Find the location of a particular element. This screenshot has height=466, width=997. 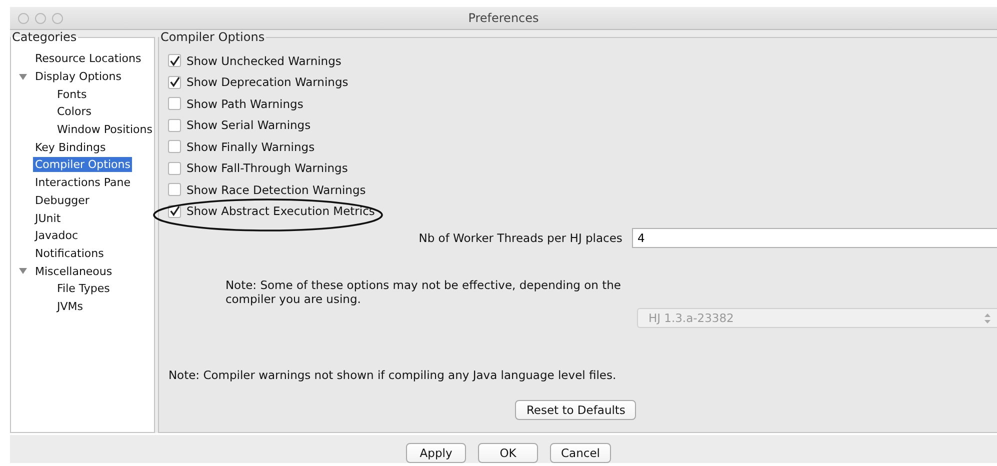

panel-title: Compiler Options is located at coordinates (212, 37).